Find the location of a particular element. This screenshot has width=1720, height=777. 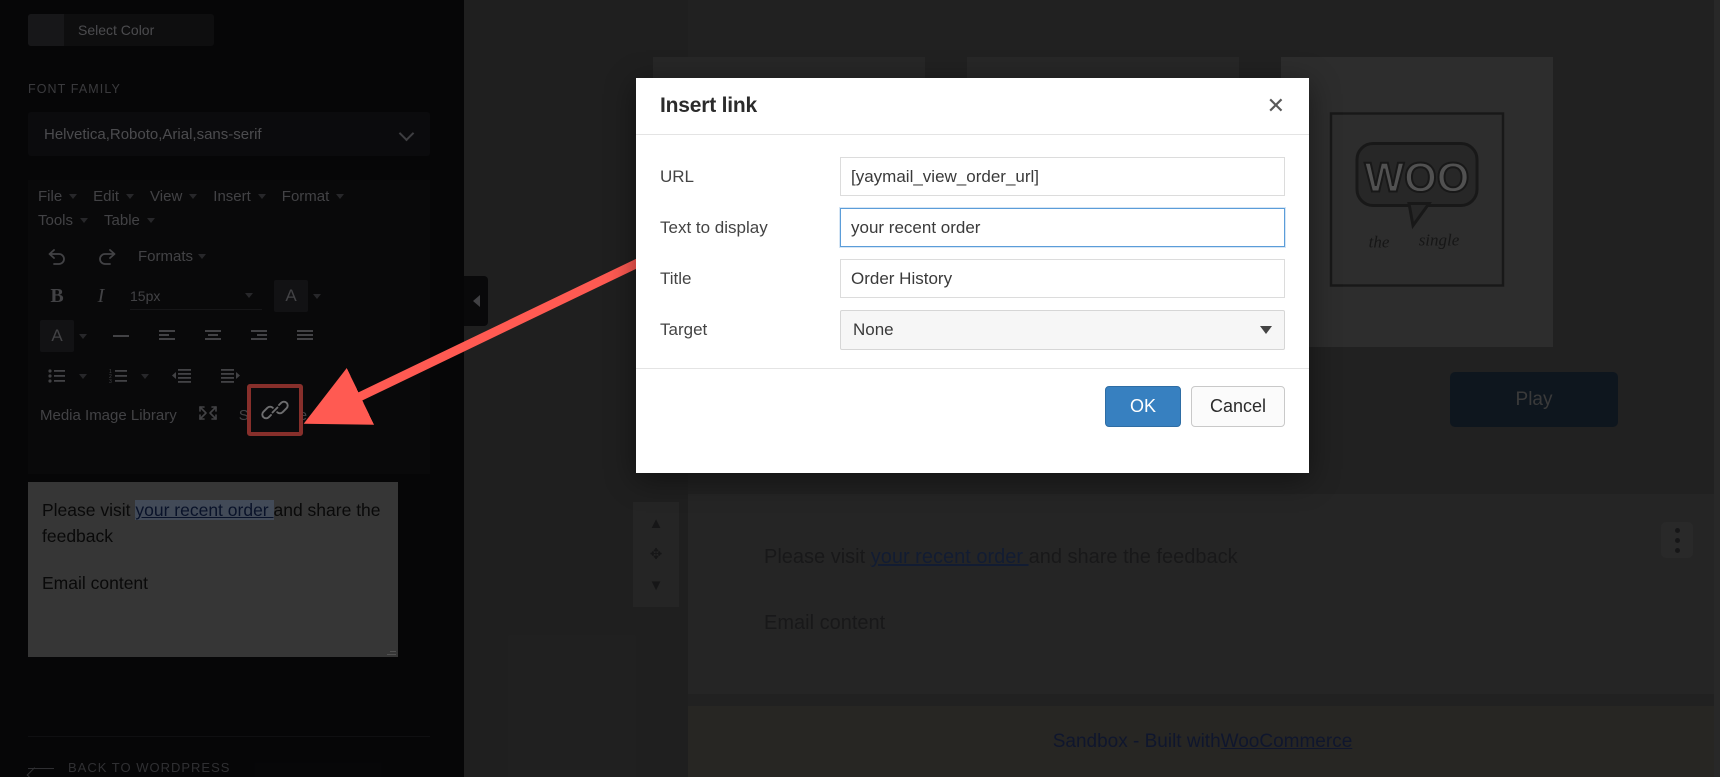

resize-handle-icon is located at coordinates (391, 650).